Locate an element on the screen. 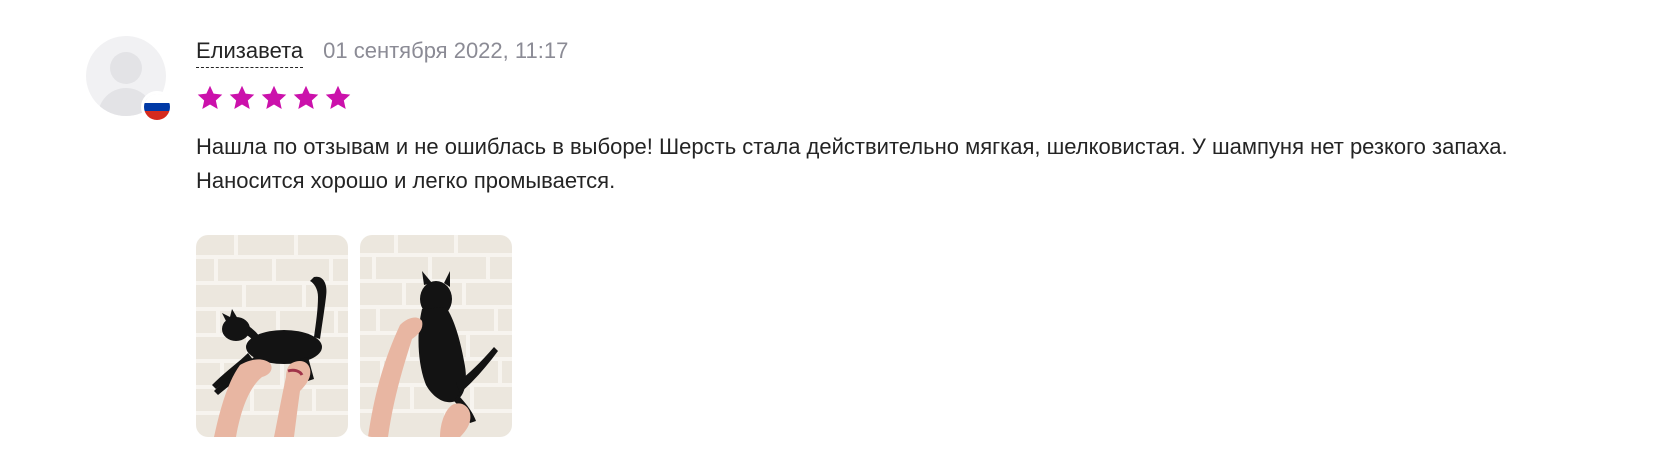 Image resolution: width=1680 pixels, height=462 pixels. rating-stars is located at coordinates (274, 98).